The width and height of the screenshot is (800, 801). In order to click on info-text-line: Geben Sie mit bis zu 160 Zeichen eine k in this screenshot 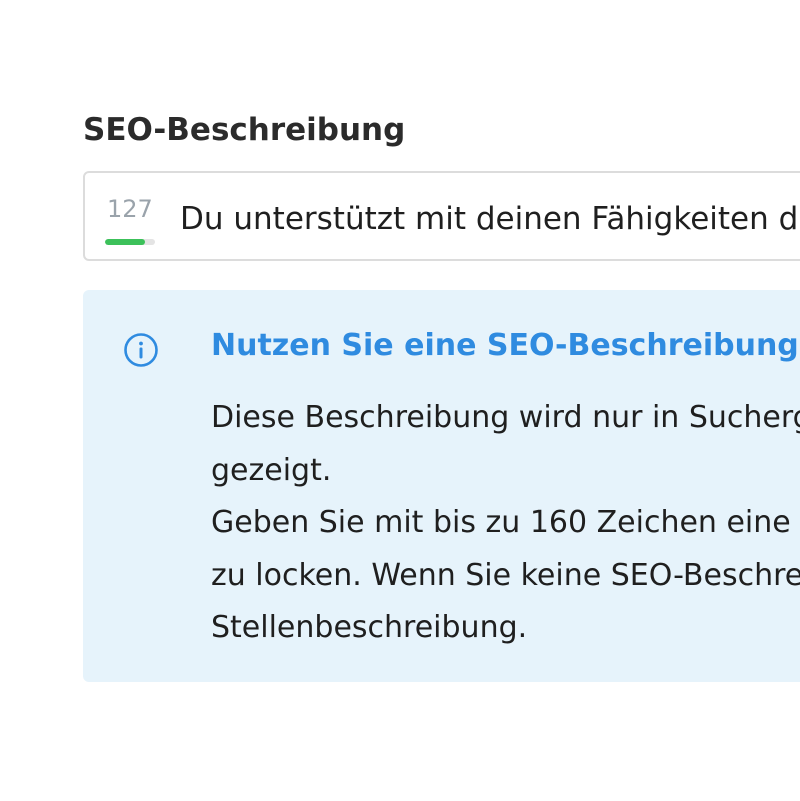, I will do `click(505, 522)`.